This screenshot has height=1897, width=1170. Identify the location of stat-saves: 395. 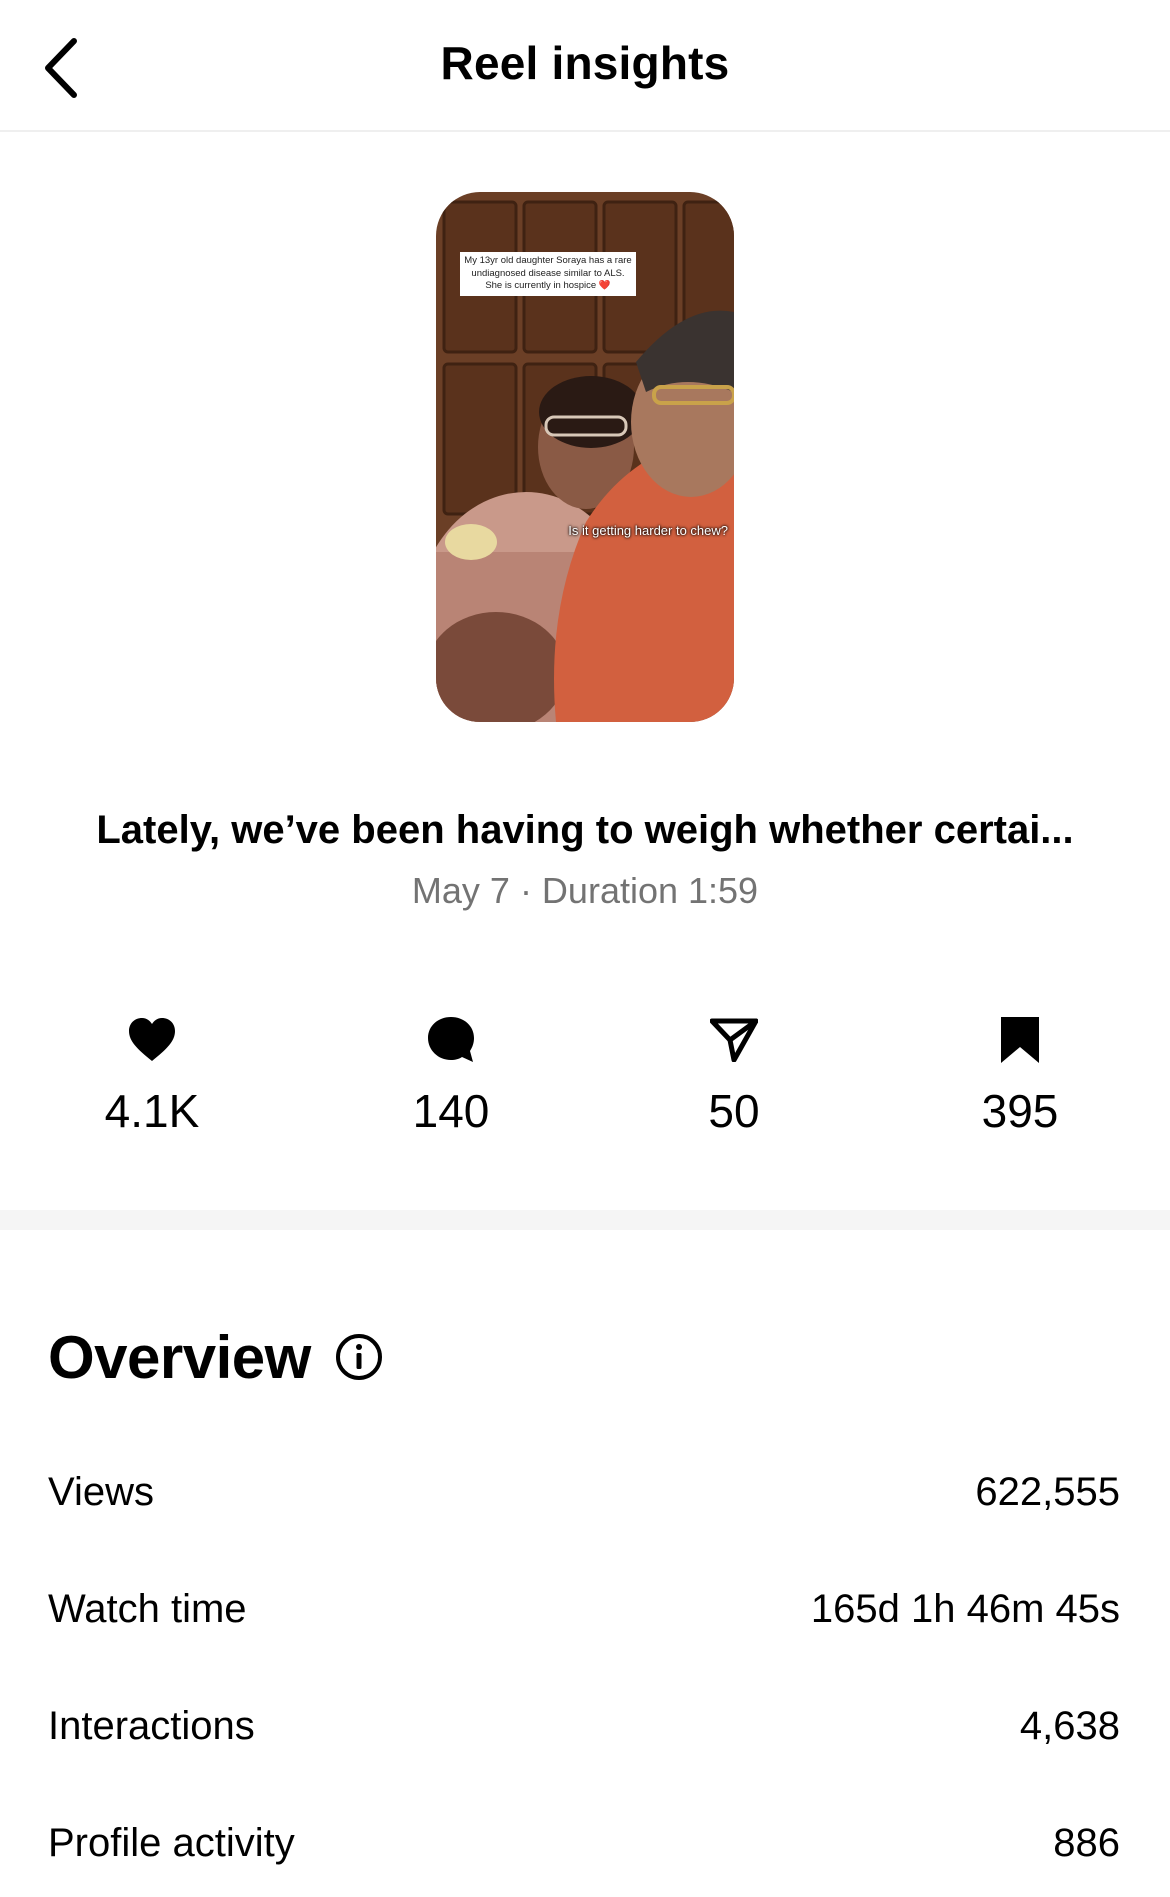
(1020, 1073).